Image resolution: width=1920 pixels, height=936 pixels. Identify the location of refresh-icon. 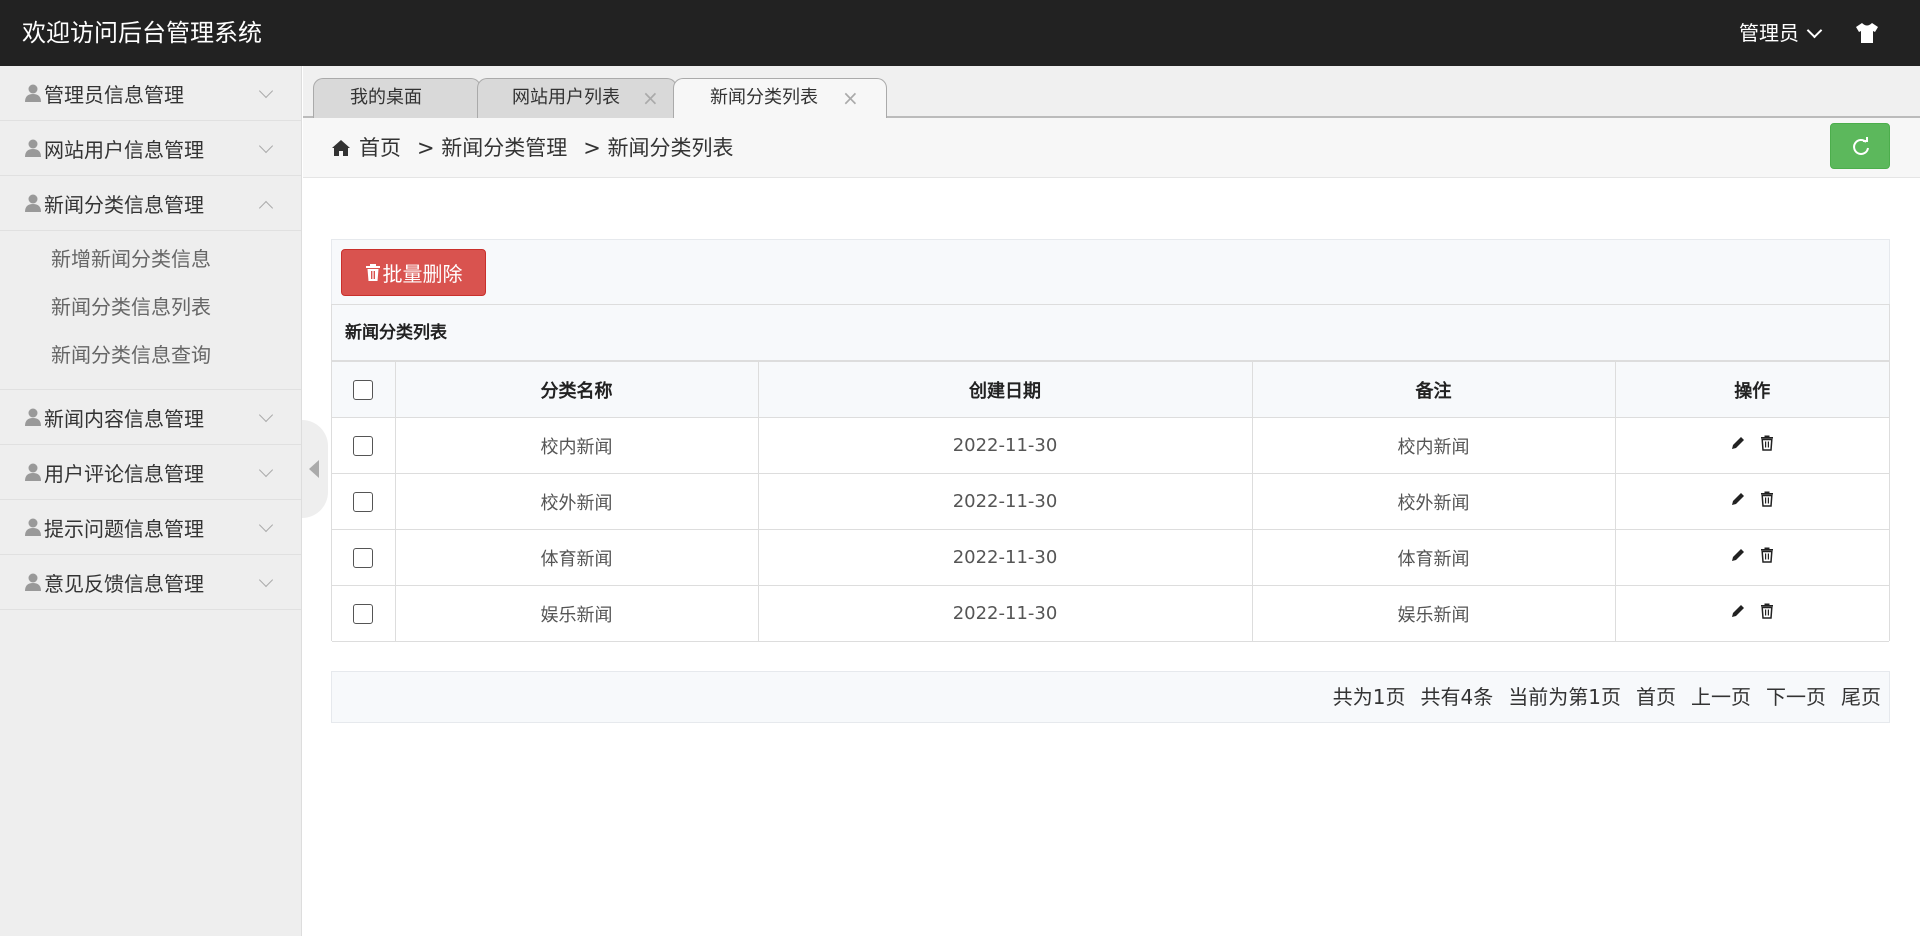
(1861, 146).